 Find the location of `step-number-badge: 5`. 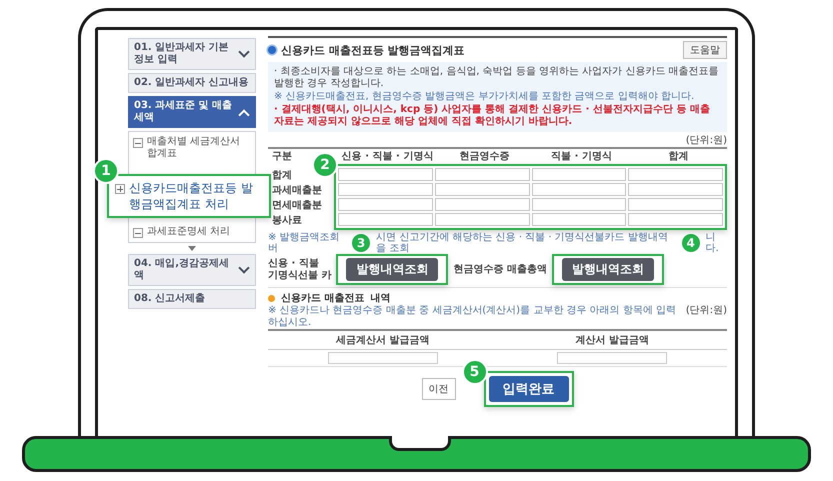

step-number-badge: 5 is located at coordinates (475, 372).